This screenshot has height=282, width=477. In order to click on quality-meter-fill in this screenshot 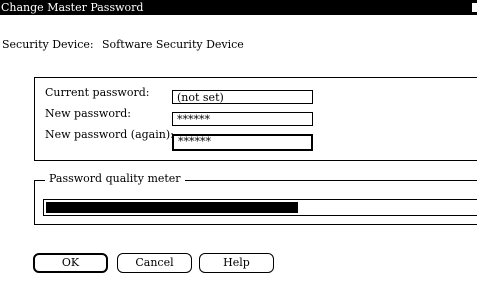, I will do `click(172, 207)`.